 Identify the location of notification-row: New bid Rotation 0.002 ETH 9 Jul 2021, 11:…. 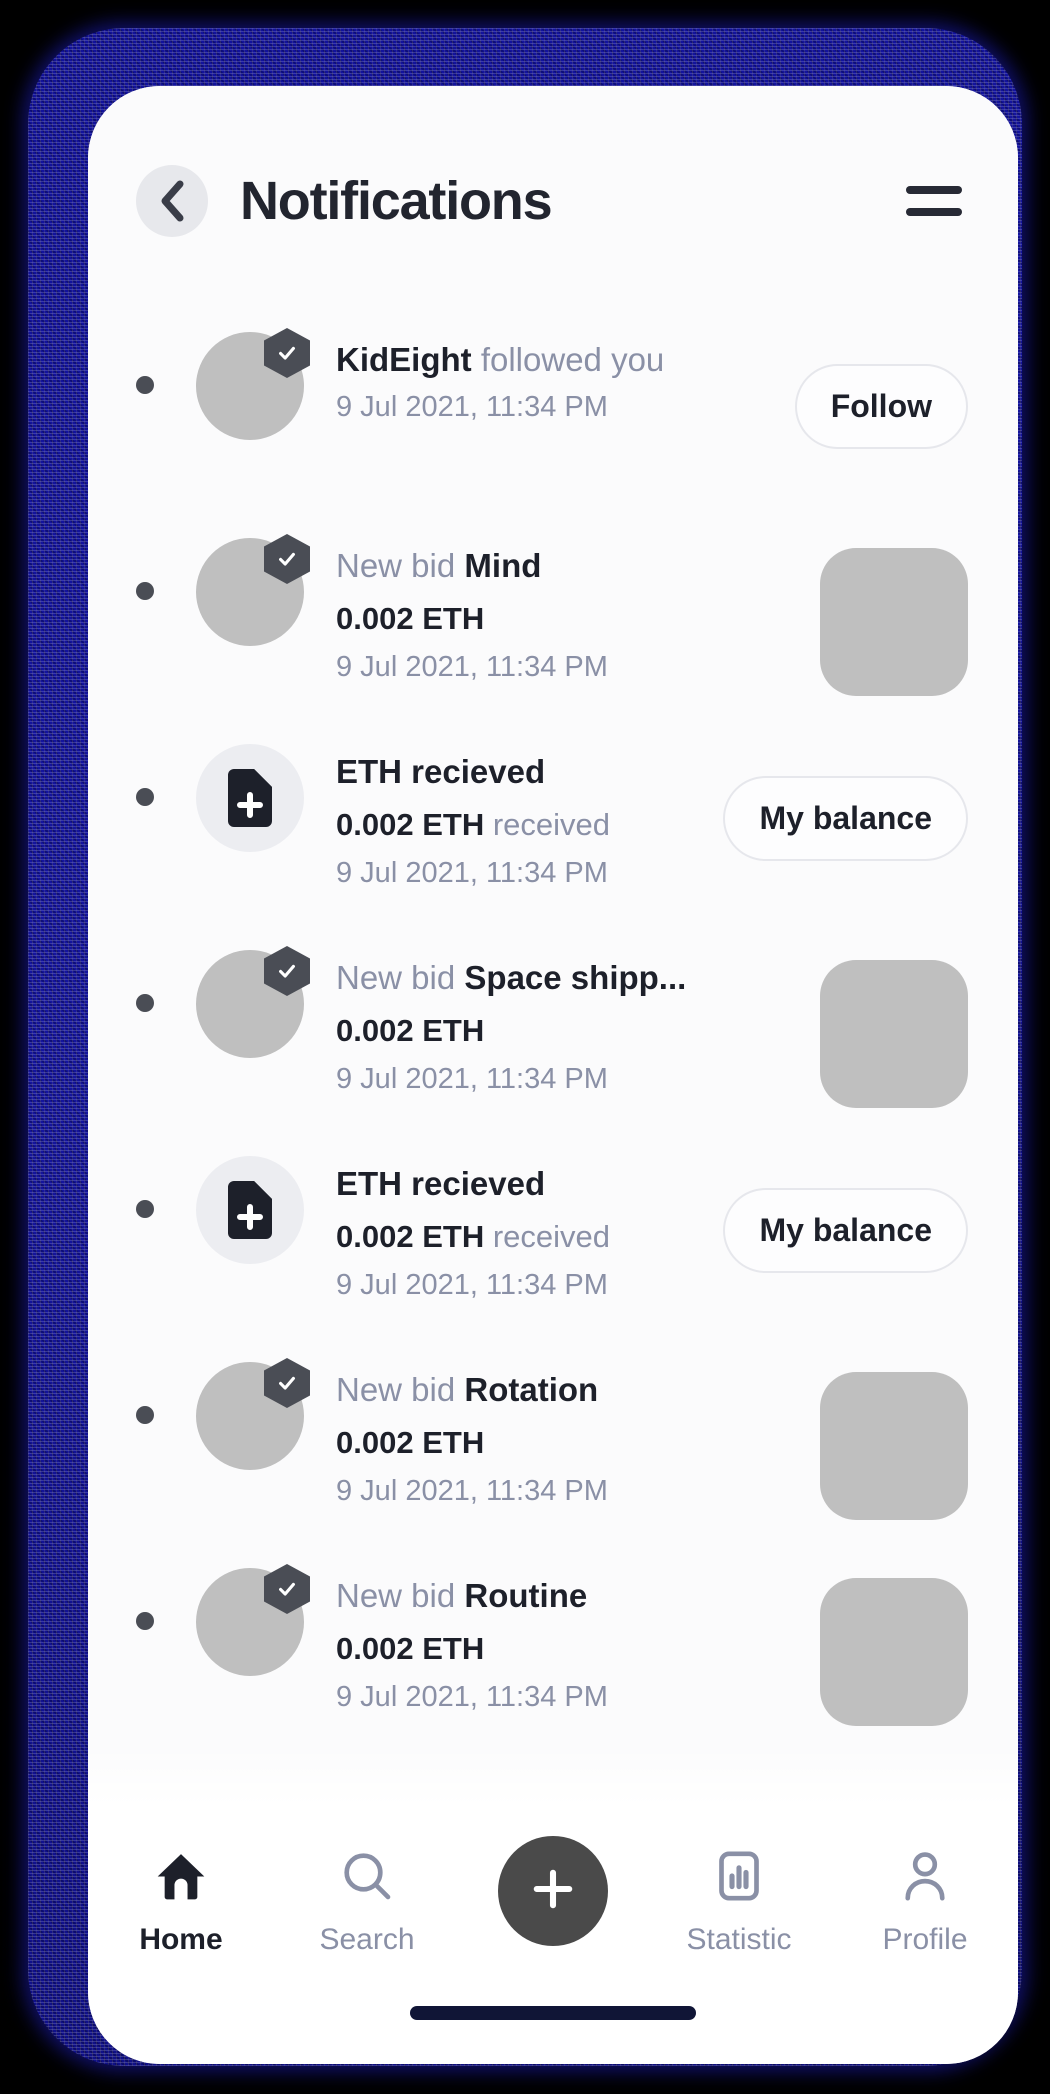
(553, 1449).